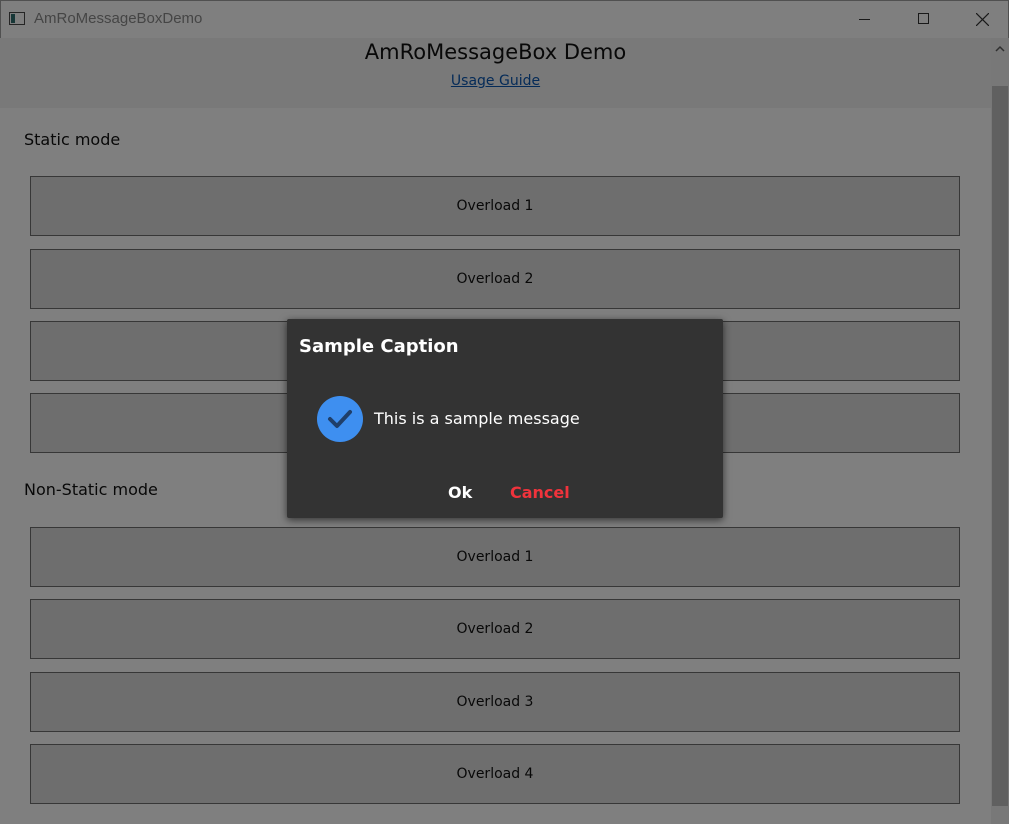  I want to click on ok-button: Ok, so click(460, 492).